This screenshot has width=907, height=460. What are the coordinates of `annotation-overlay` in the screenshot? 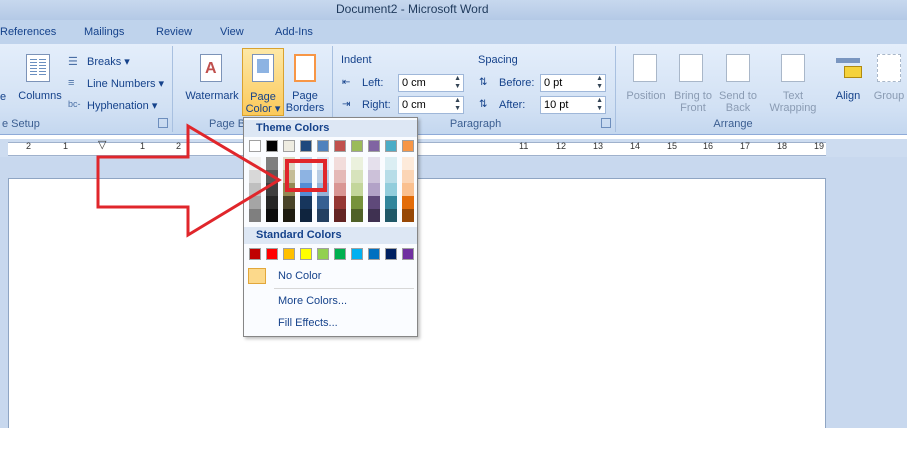 It's located at (211, 180).